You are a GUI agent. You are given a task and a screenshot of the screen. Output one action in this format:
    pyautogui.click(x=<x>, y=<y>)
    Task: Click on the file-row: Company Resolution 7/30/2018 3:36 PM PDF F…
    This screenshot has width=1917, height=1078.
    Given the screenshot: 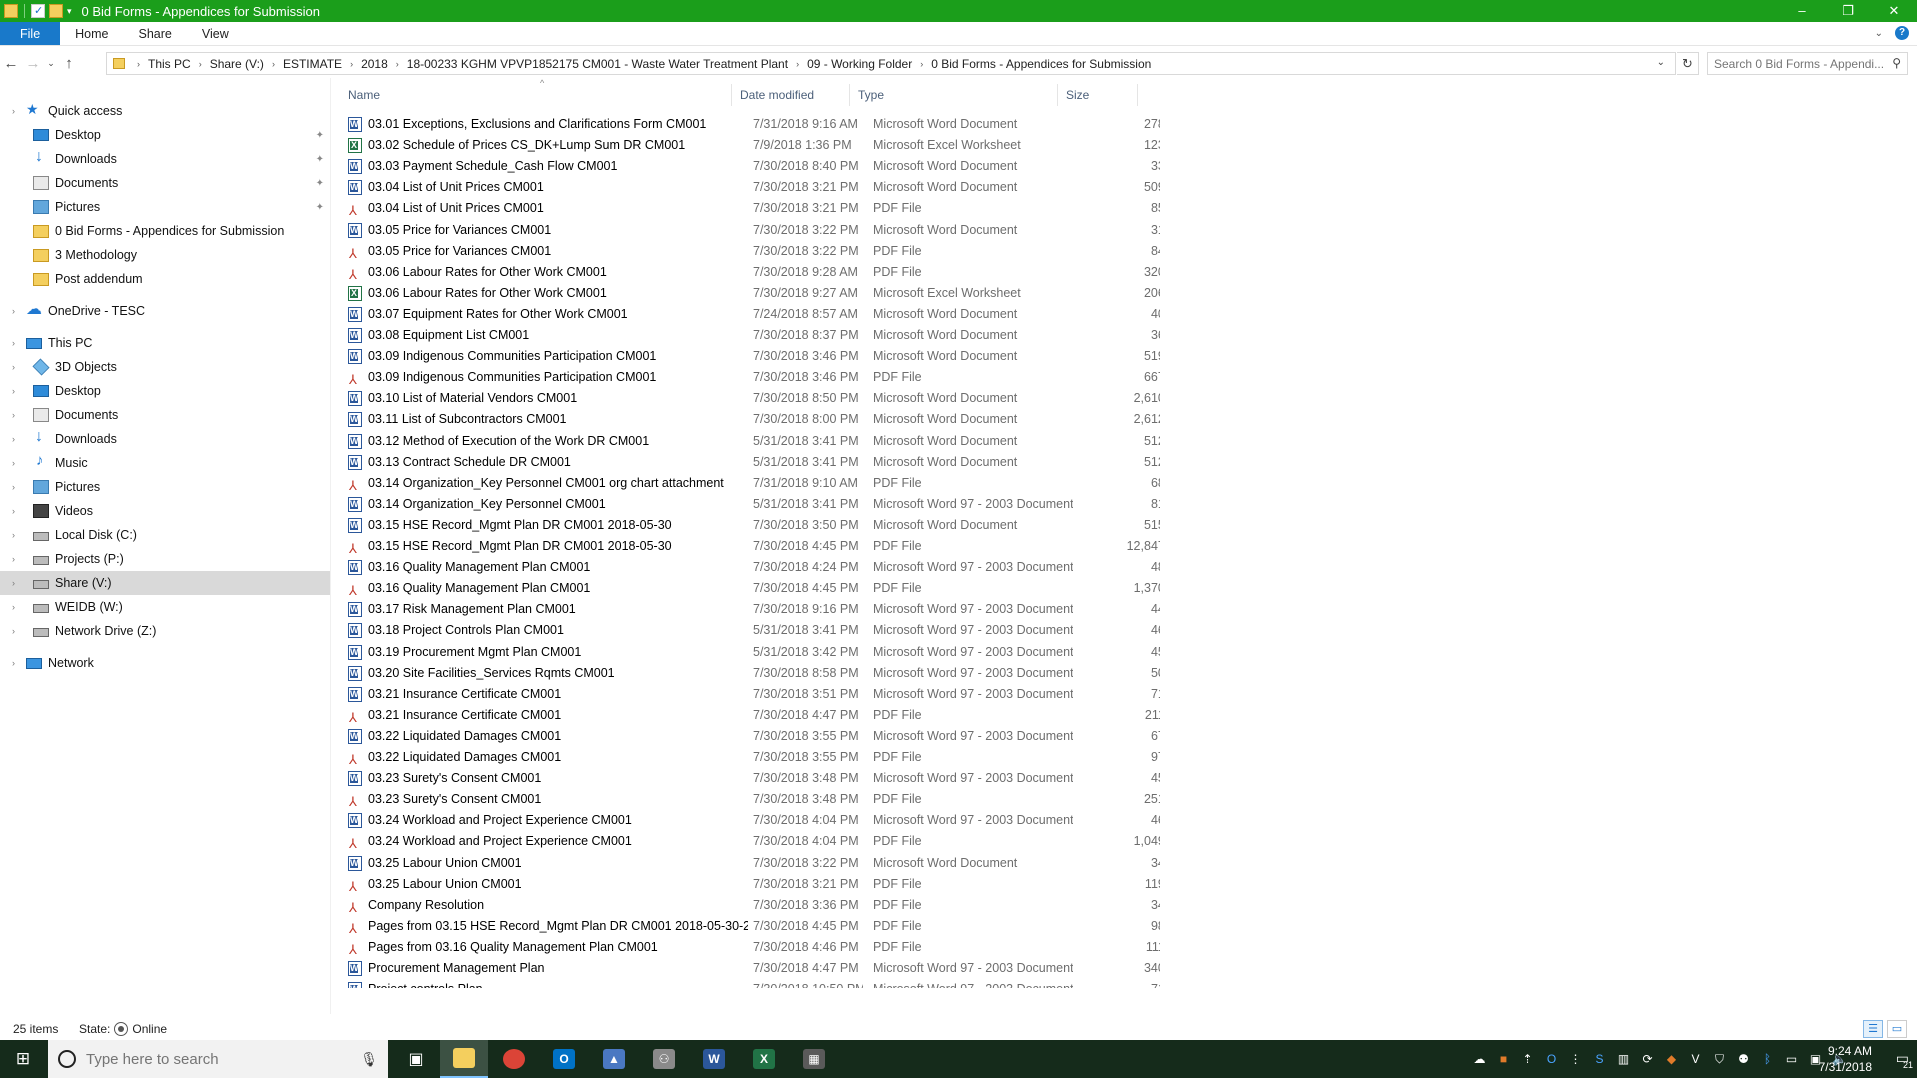 What is the action you would take?
    pyautogui.click(x=750, y=905)
    